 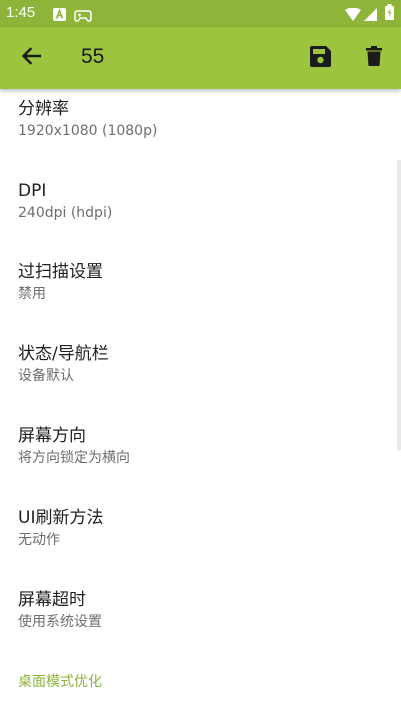 What do you see at coordinates (61, 518) in the screenshot?
I see `setting-title: UI刷新方法` at bounding box center [61, 518].